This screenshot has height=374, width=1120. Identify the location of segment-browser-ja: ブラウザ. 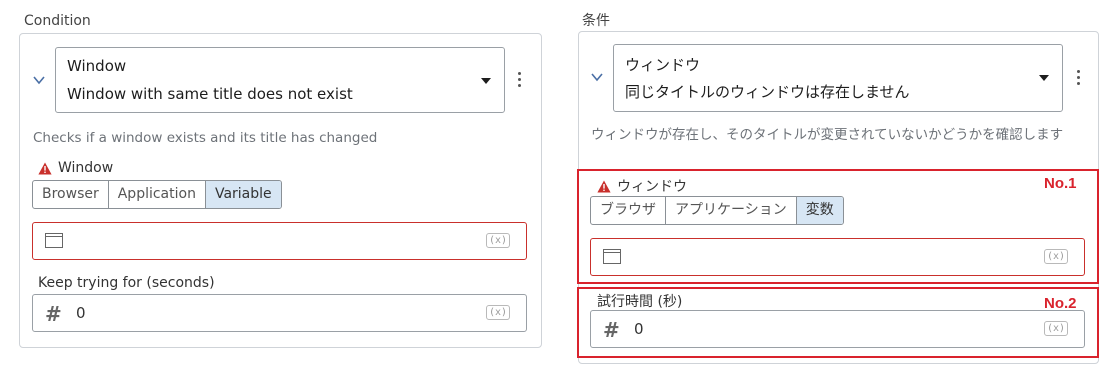
(628, 210).